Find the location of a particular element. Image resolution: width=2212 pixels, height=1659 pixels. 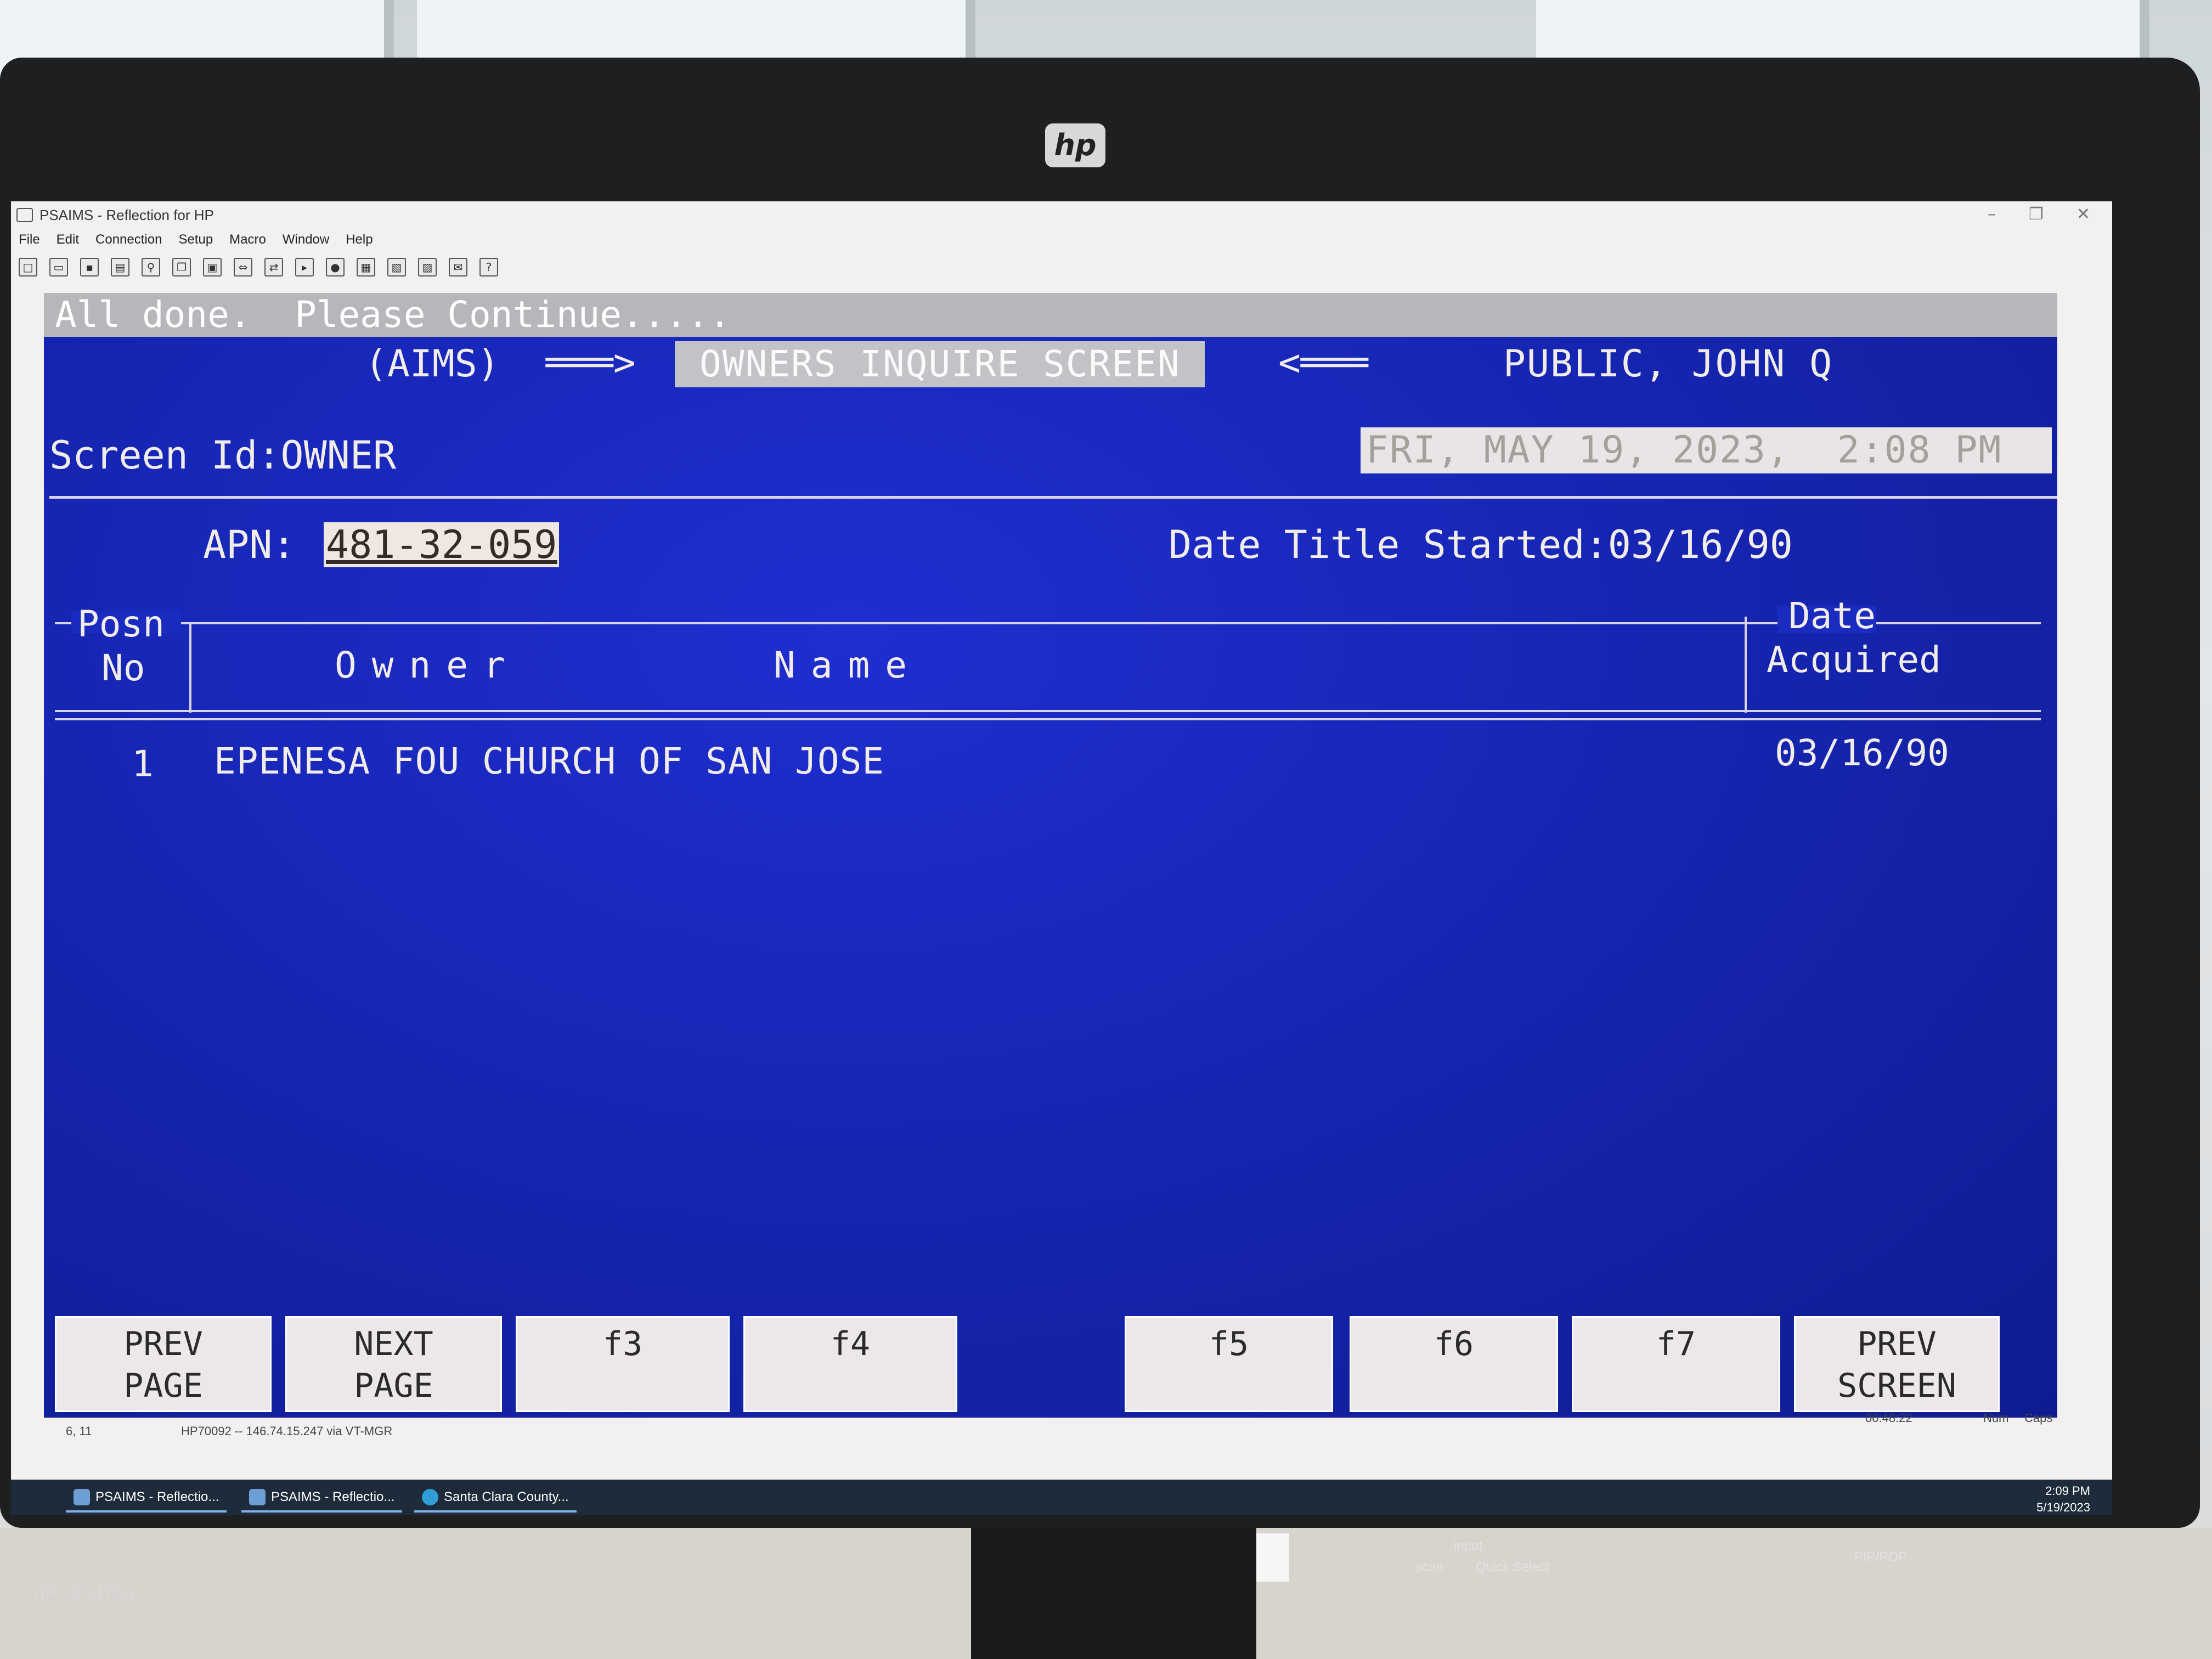

menu-setup: Setup is located at coordinates (195, 240).